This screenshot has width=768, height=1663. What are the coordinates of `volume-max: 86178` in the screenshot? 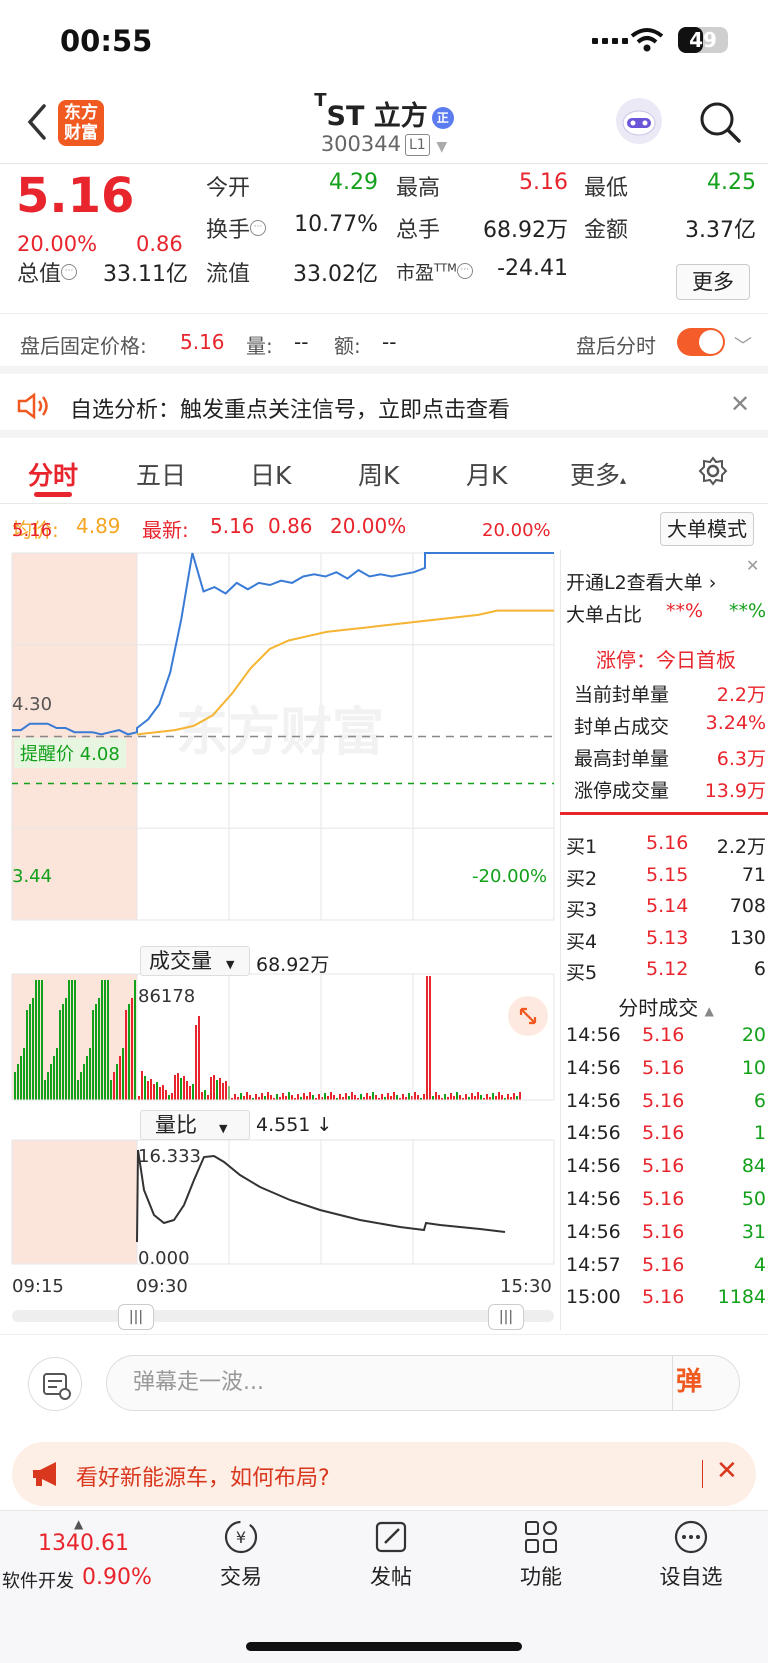 It's located at (167, 996).